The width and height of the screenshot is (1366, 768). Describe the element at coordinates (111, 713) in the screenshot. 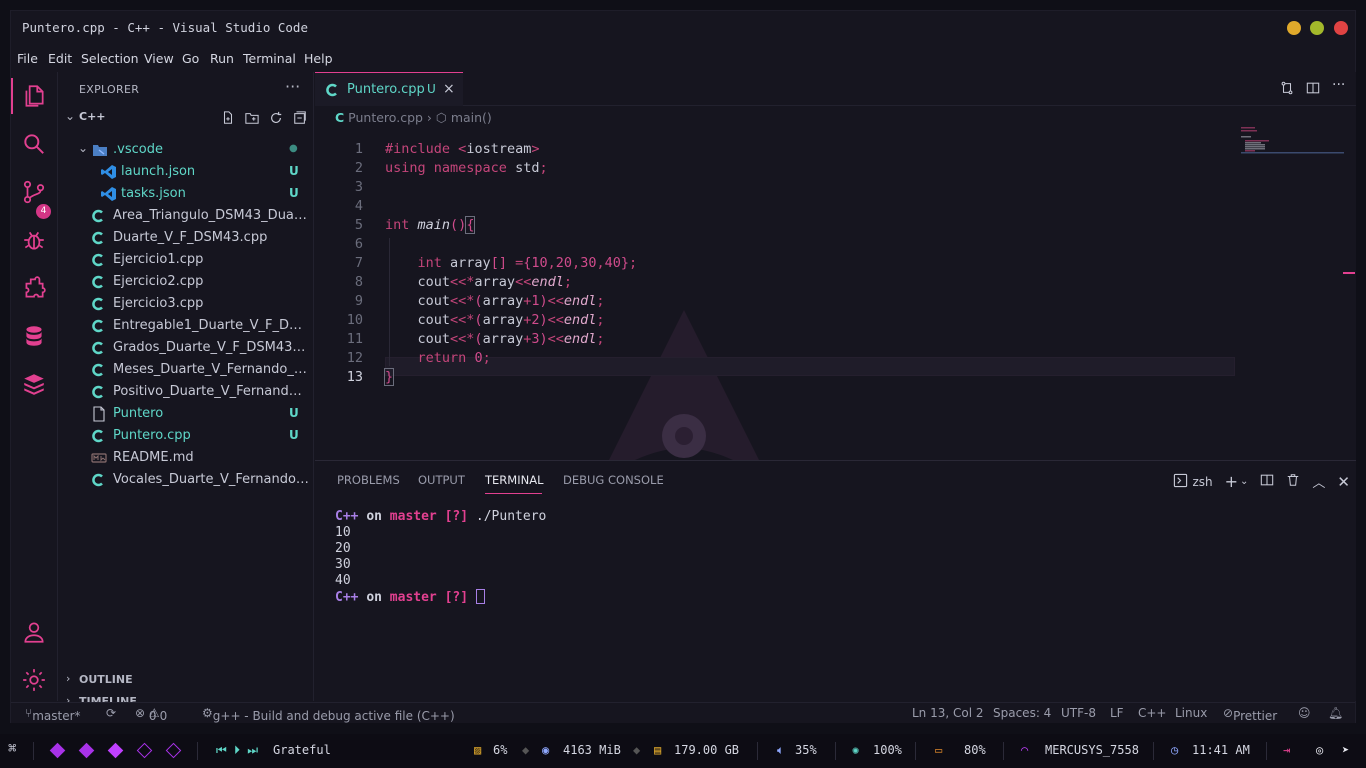

I see `sync-icon: ⟳` at that location.